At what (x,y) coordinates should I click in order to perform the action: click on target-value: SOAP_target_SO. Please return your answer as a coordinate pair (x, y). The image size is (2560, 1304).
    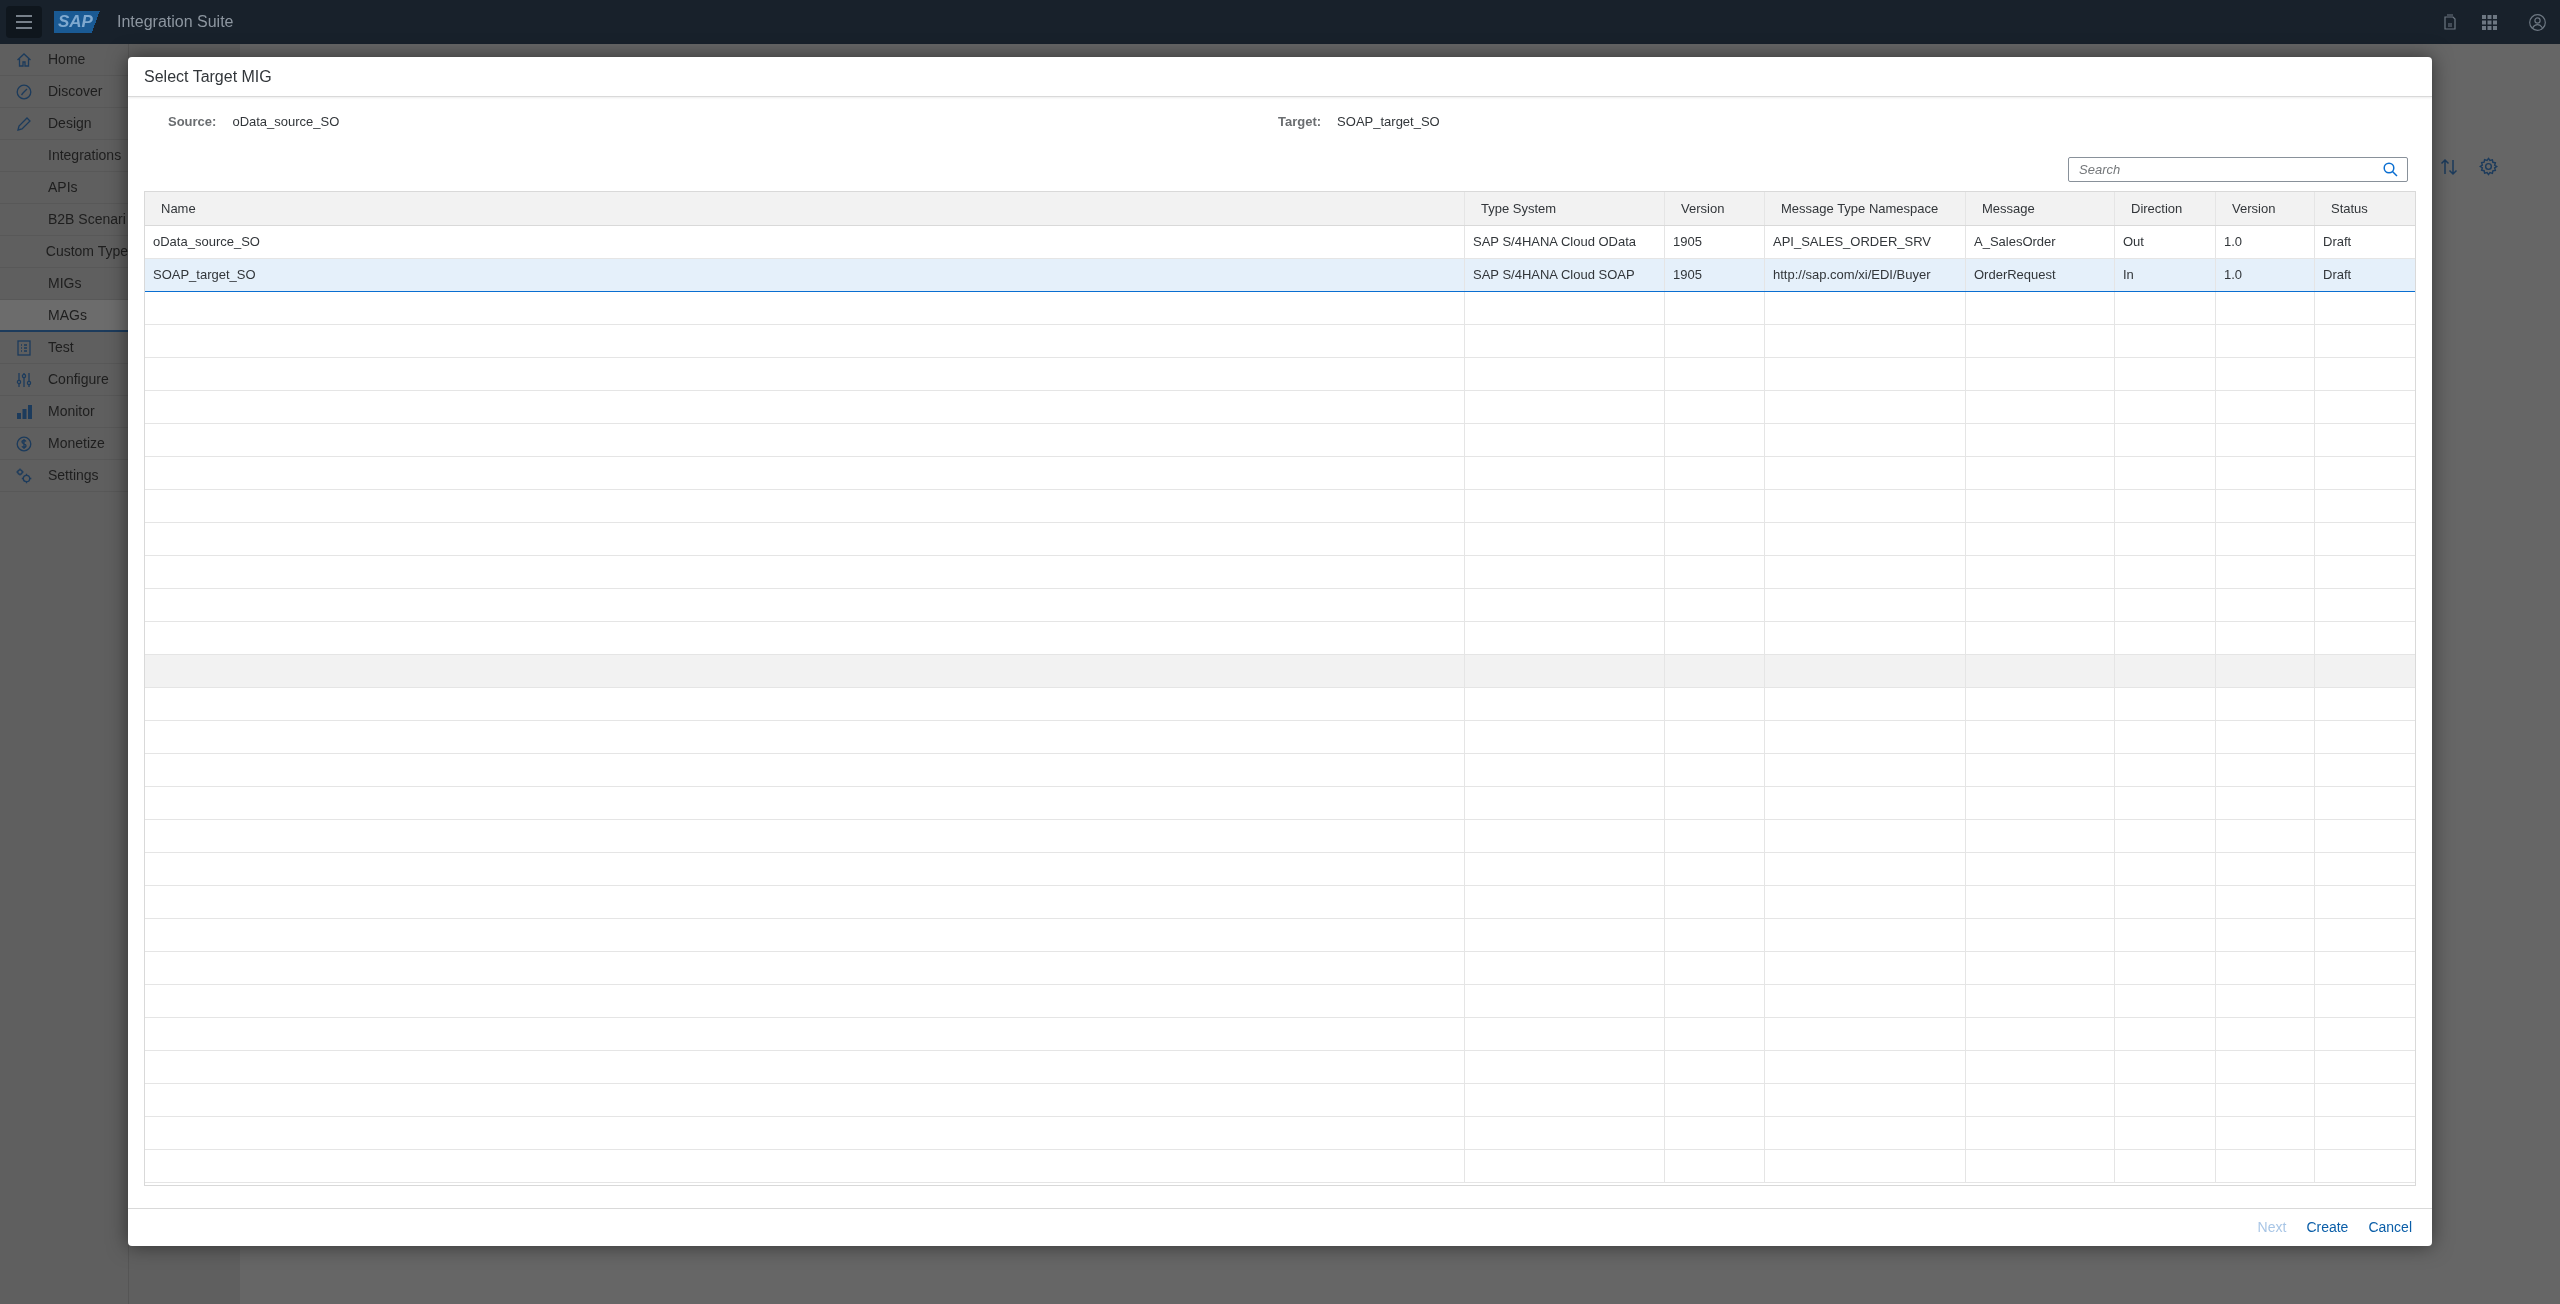
    Looking at the image, I should click on (1388, 122).